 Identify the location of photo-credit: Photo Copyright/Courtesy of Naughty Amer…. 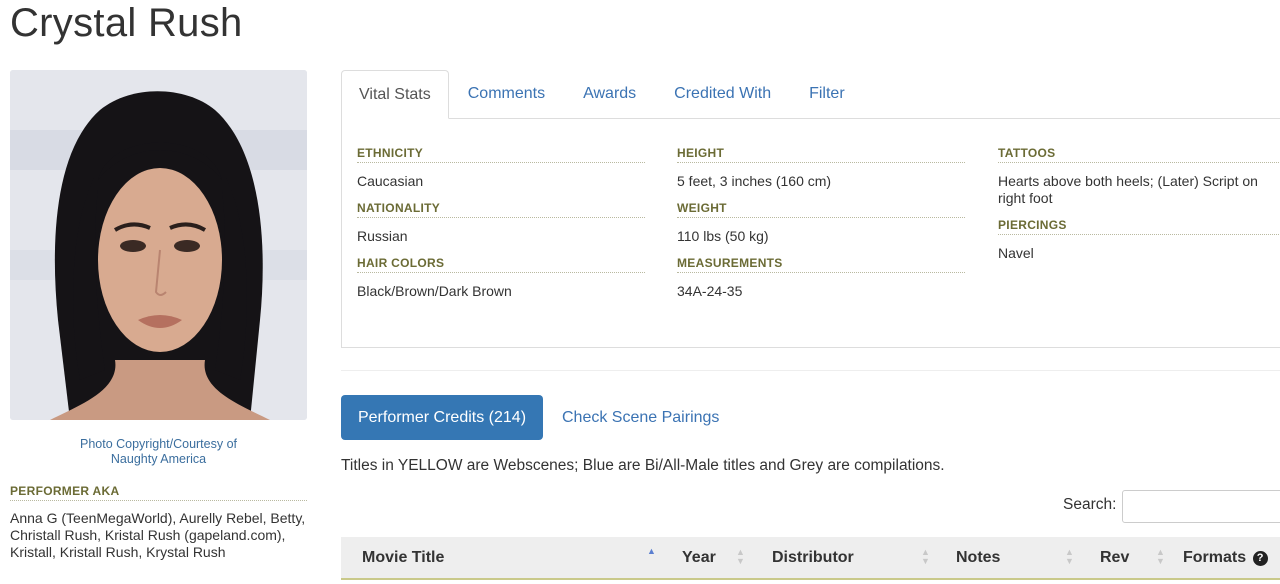
(158, 452).